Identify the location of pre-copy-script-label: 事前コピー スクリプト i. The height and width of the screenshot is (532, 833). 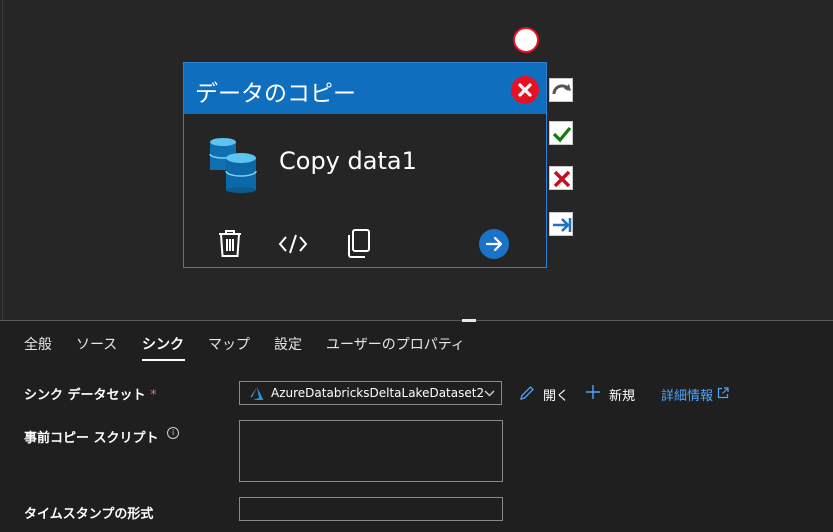
(102, 436).